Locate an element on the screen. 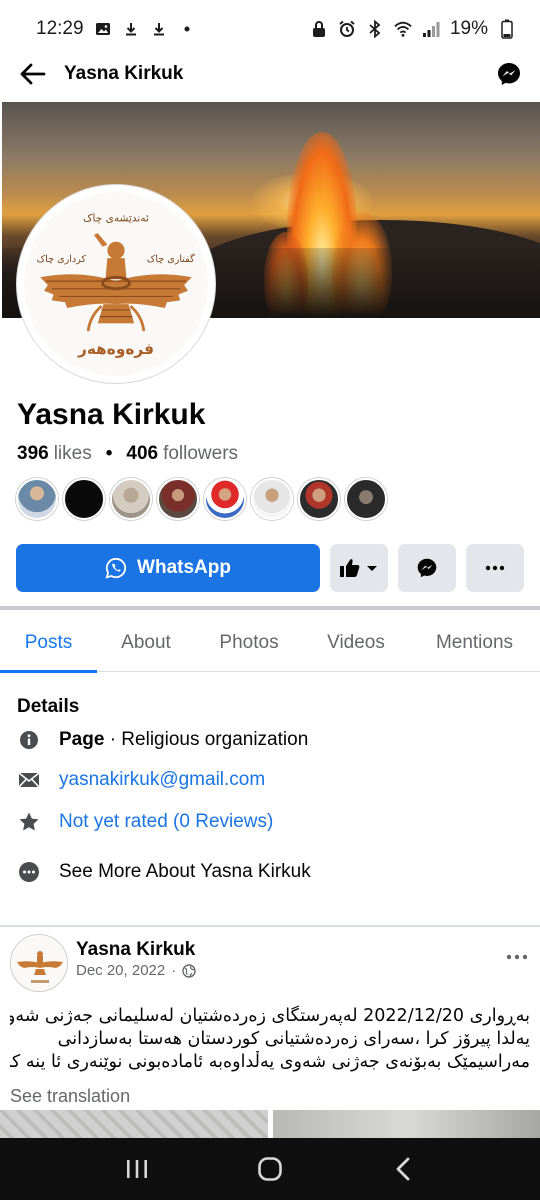 The height and width of the screenshot is (1200, 540). page-tabs: Posts About Photos Videos Mentions is located at coordinates (270, 643).